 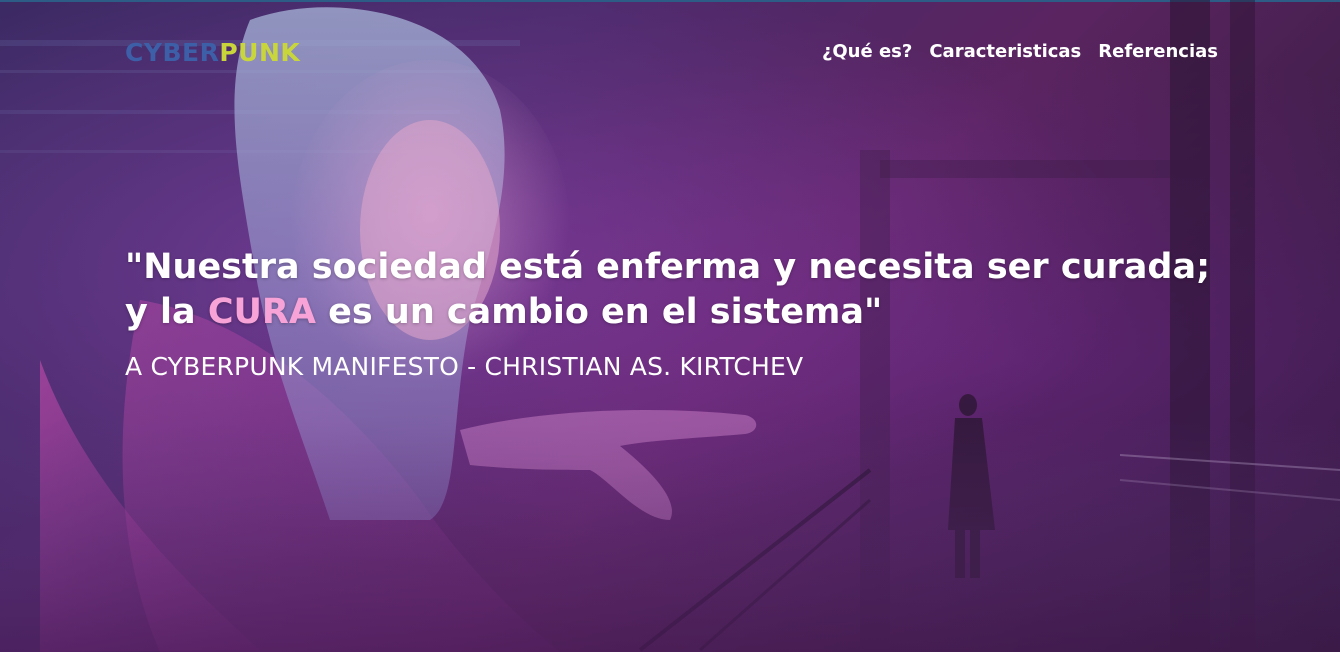 What do you see at coordinates (261, 312) in the screenshot?
I see `hero-quote-highlight: CURA` at bounding box center [261, 312].